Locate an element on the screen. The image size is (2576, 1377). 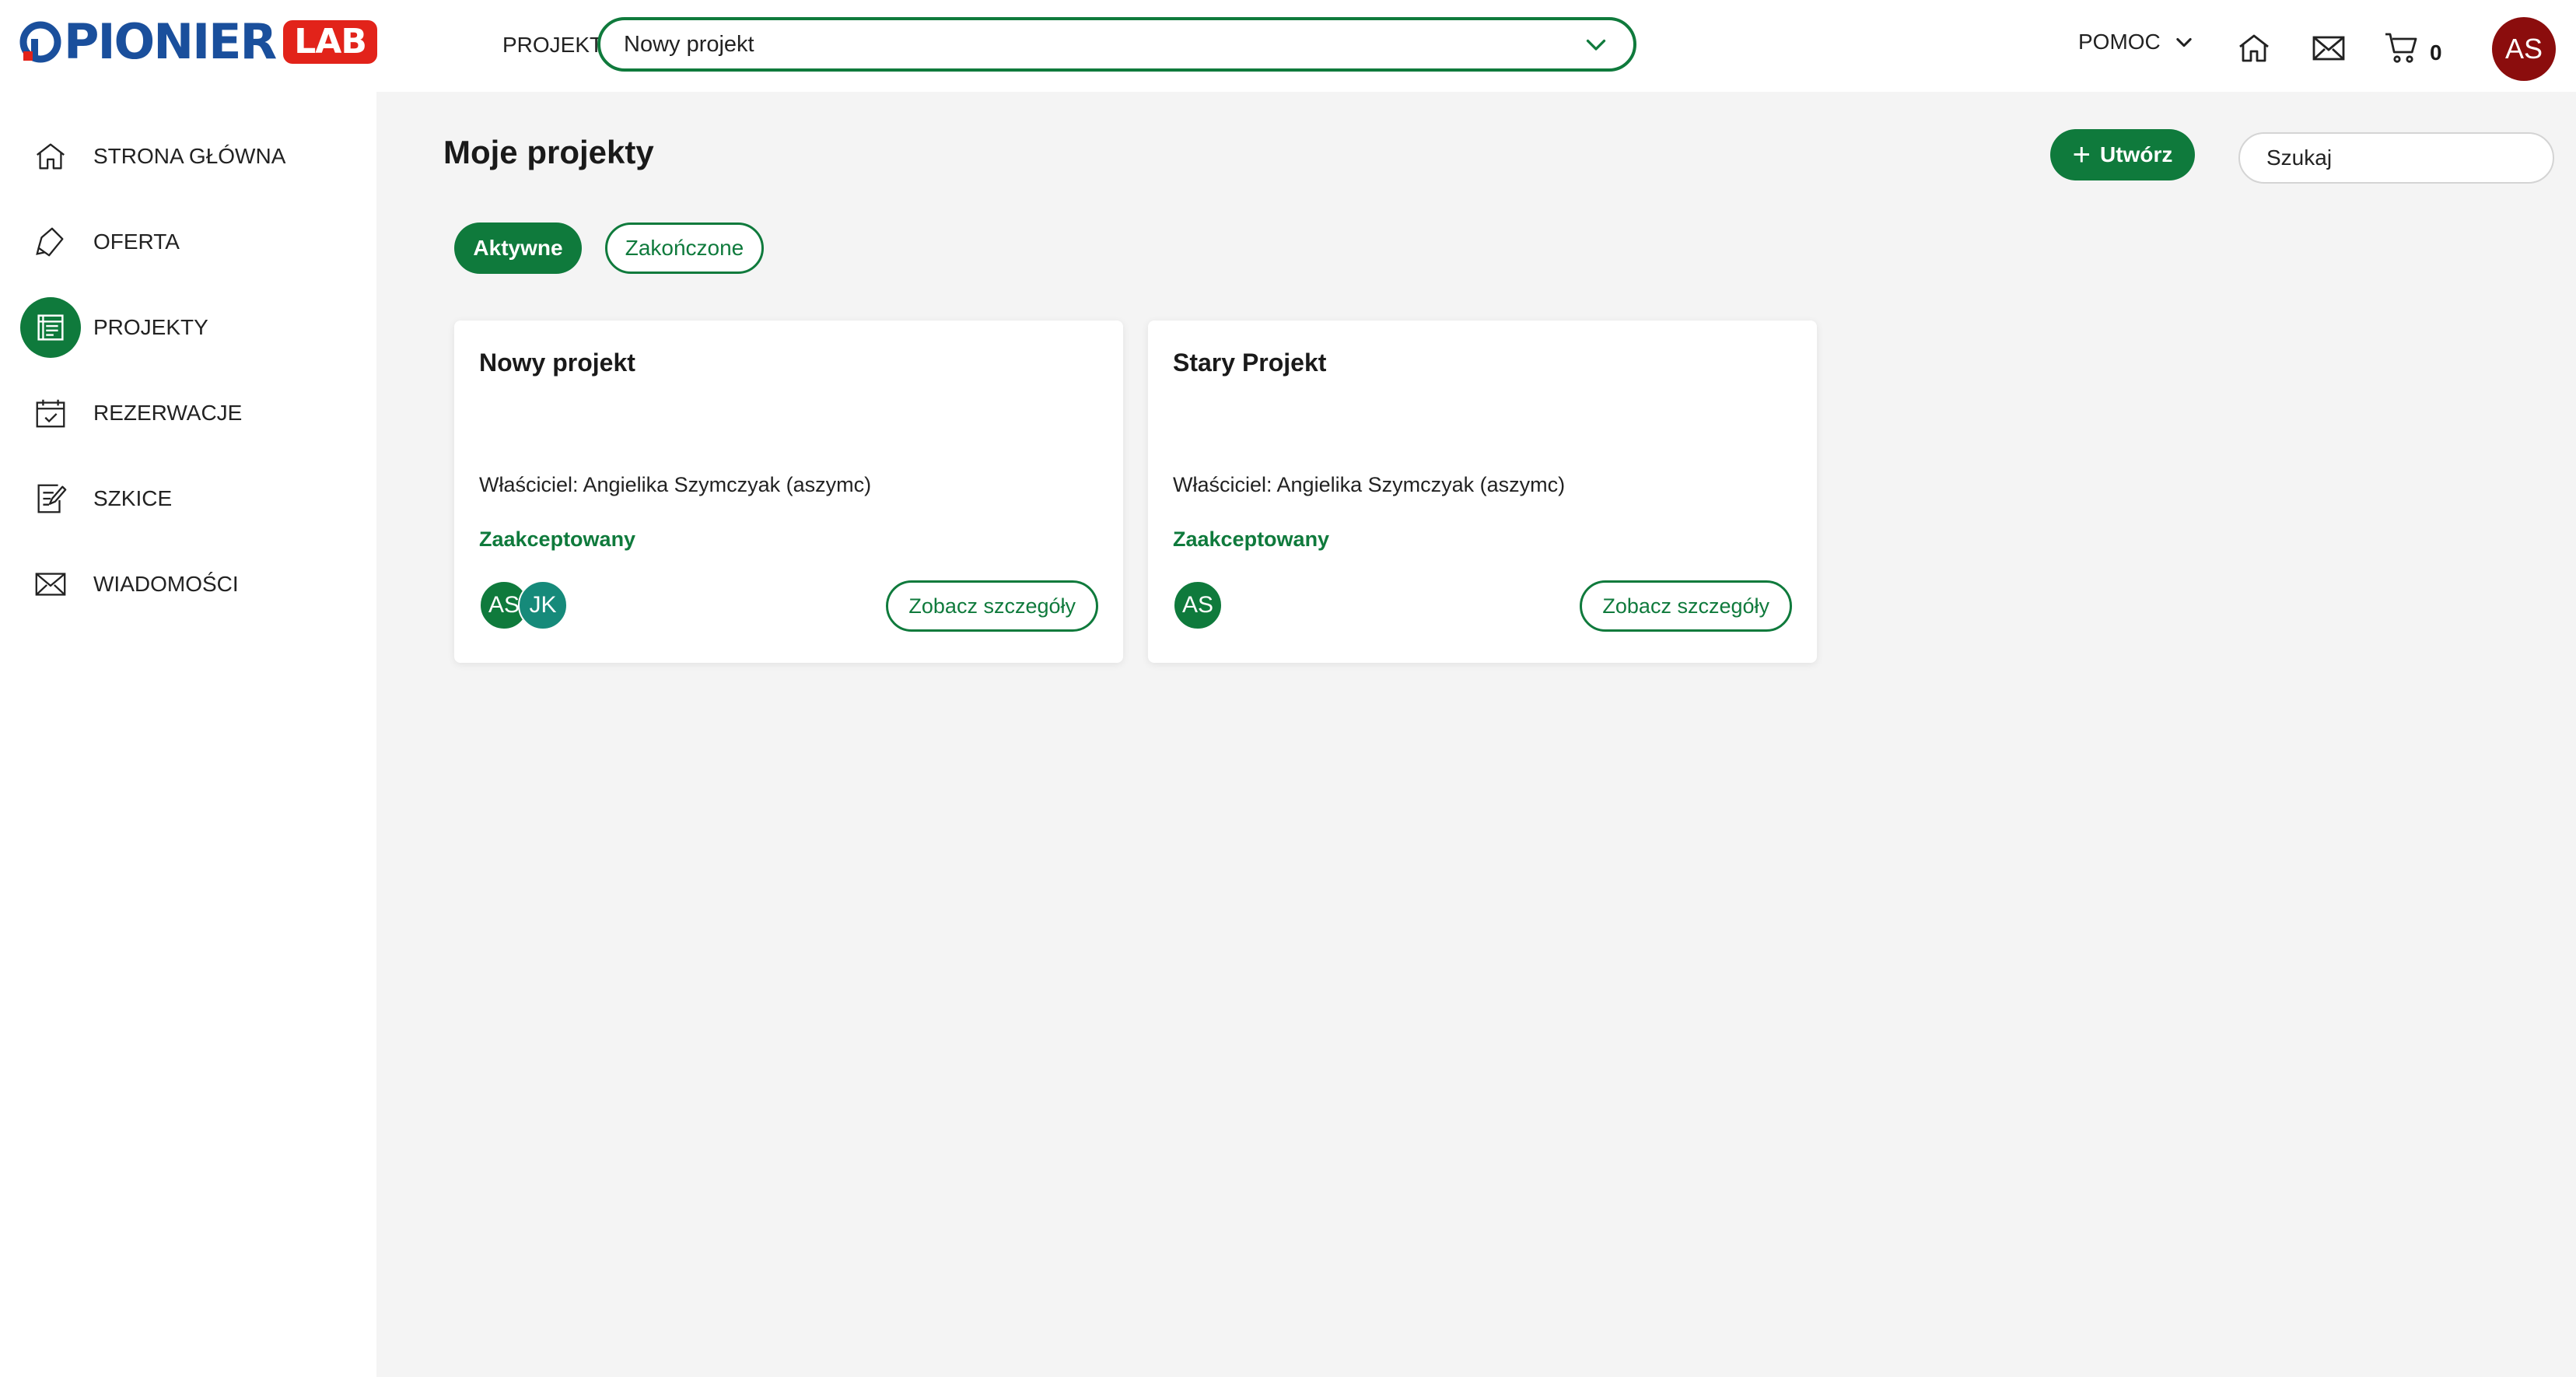
plus-icon: + is located at coordinates (2081, 155).